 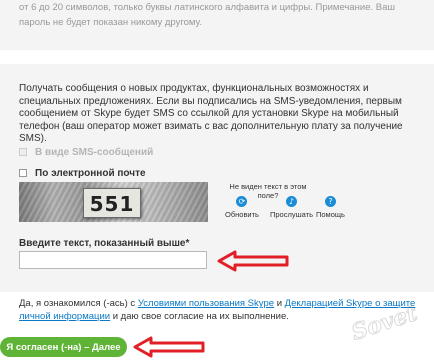 What do you see at coordinates (90, 173) in the screenshot?
I see `email-option-label: По электронной почте` at bounding box center [90, 173].